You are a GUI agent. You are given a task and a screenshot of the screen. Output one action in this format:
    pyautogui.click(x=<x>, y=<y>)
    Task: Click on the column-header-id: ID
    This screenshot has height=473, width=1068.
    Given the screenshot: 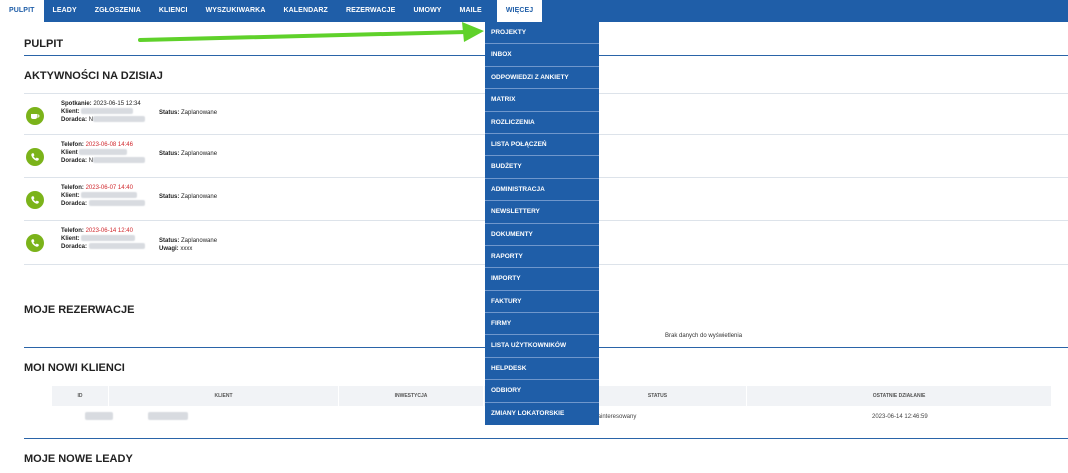 What is the action you would take?
    pyautogui.click(x=80, y=396)
    